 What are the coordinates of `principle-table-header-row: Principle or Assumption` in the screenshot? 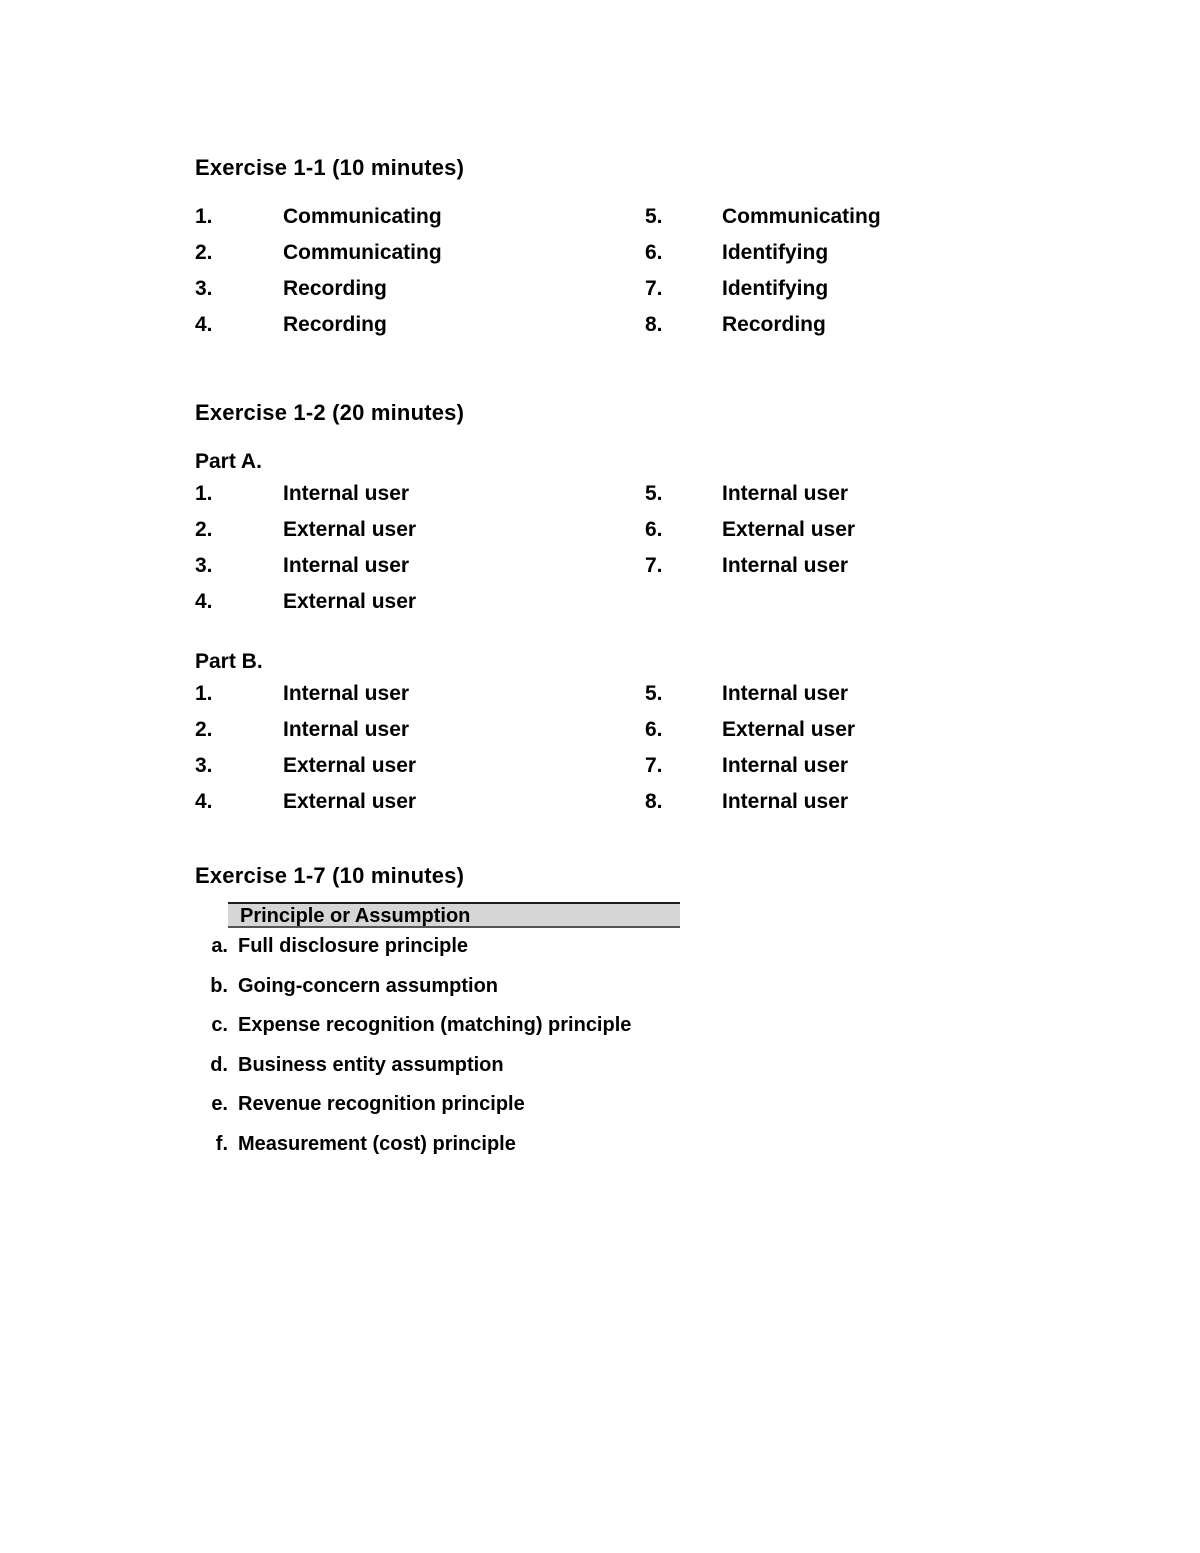 It's located at (454, 915).